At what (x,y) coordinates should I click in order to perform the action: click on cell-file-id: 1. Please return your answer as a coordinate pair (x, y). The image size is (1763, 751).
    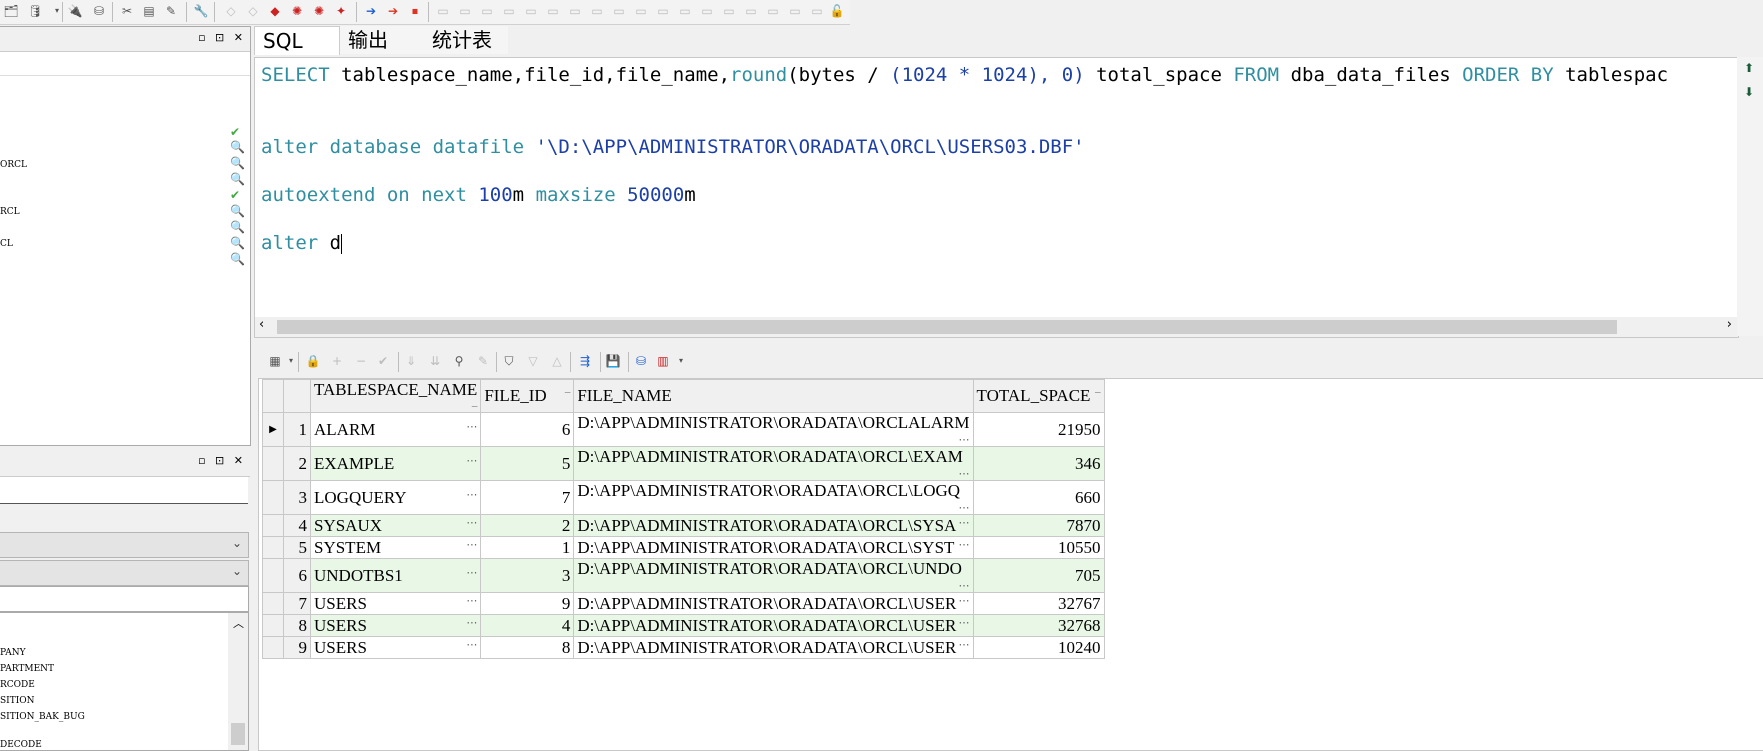
    Looking at the image, I should click on (527, 547).